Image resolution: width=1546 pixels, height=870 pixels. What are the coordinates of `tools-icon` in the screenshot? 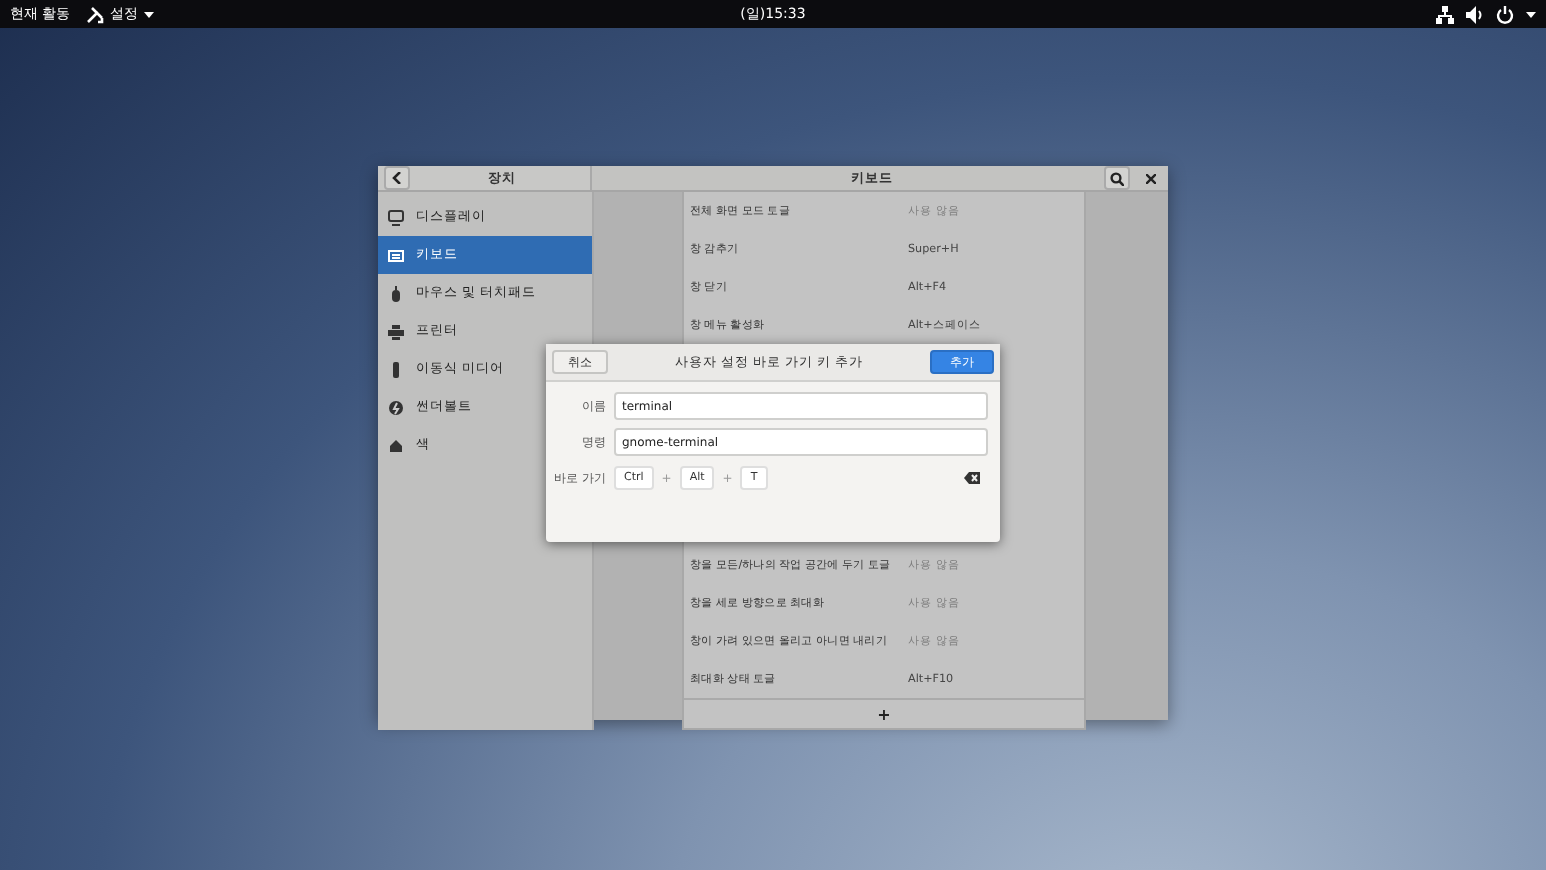 It's located at (95, 14).